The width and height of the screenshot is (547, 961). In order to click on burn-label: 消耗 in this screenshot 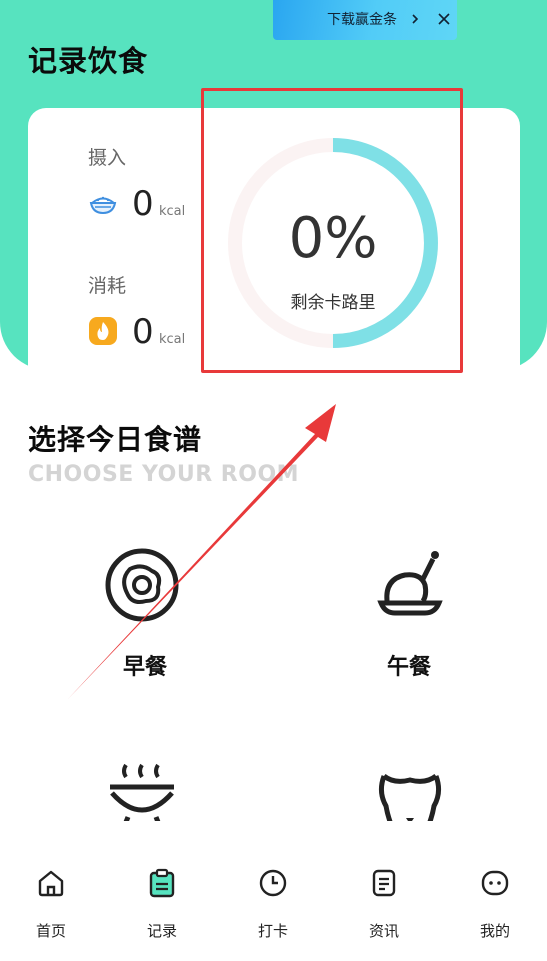, I will do `click(107, 286)`.